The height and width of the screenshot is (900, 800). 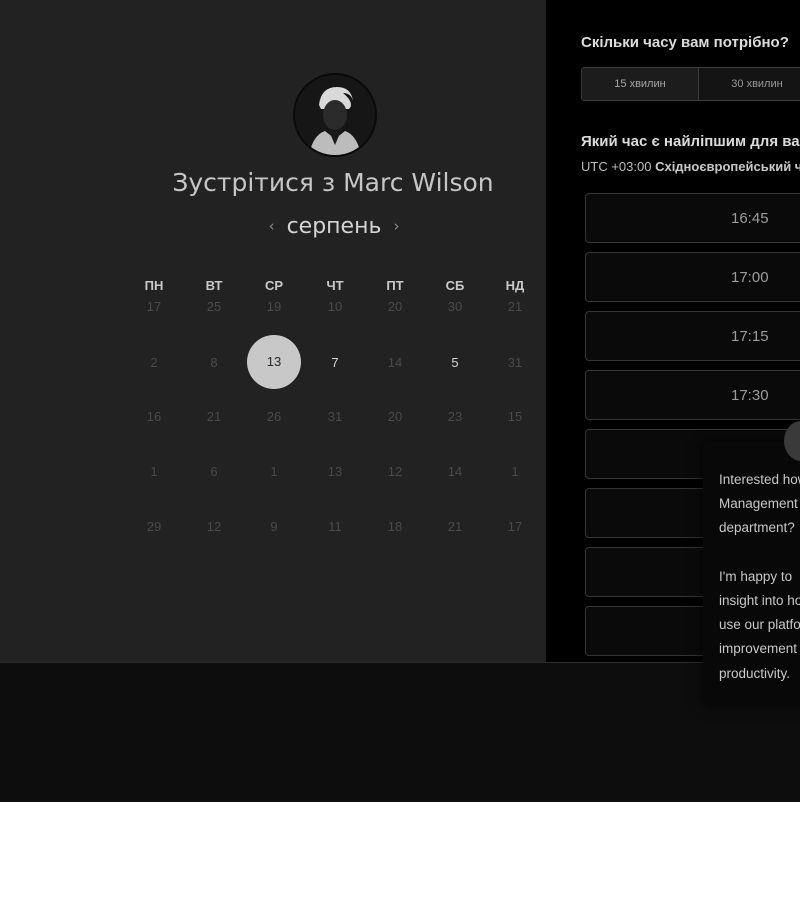 I want to click on calendar-day: 8, so click(x=214, y=362).